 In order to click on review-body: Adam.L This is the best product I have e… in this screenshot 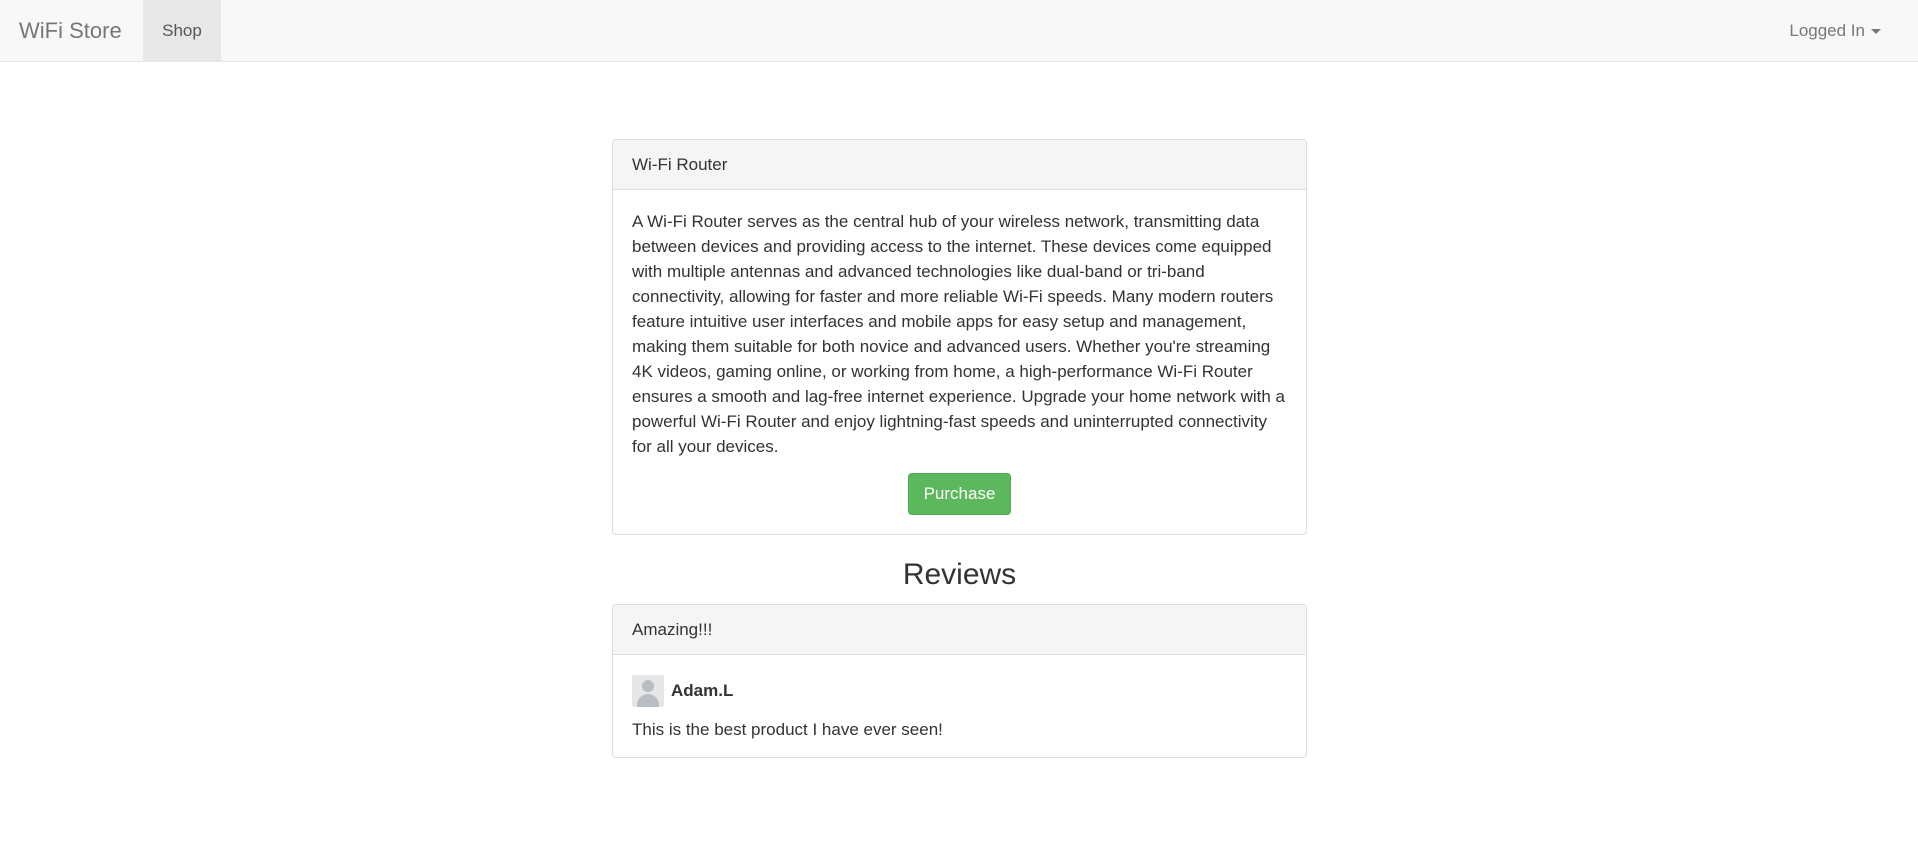, I will do `click(959, 698)`.